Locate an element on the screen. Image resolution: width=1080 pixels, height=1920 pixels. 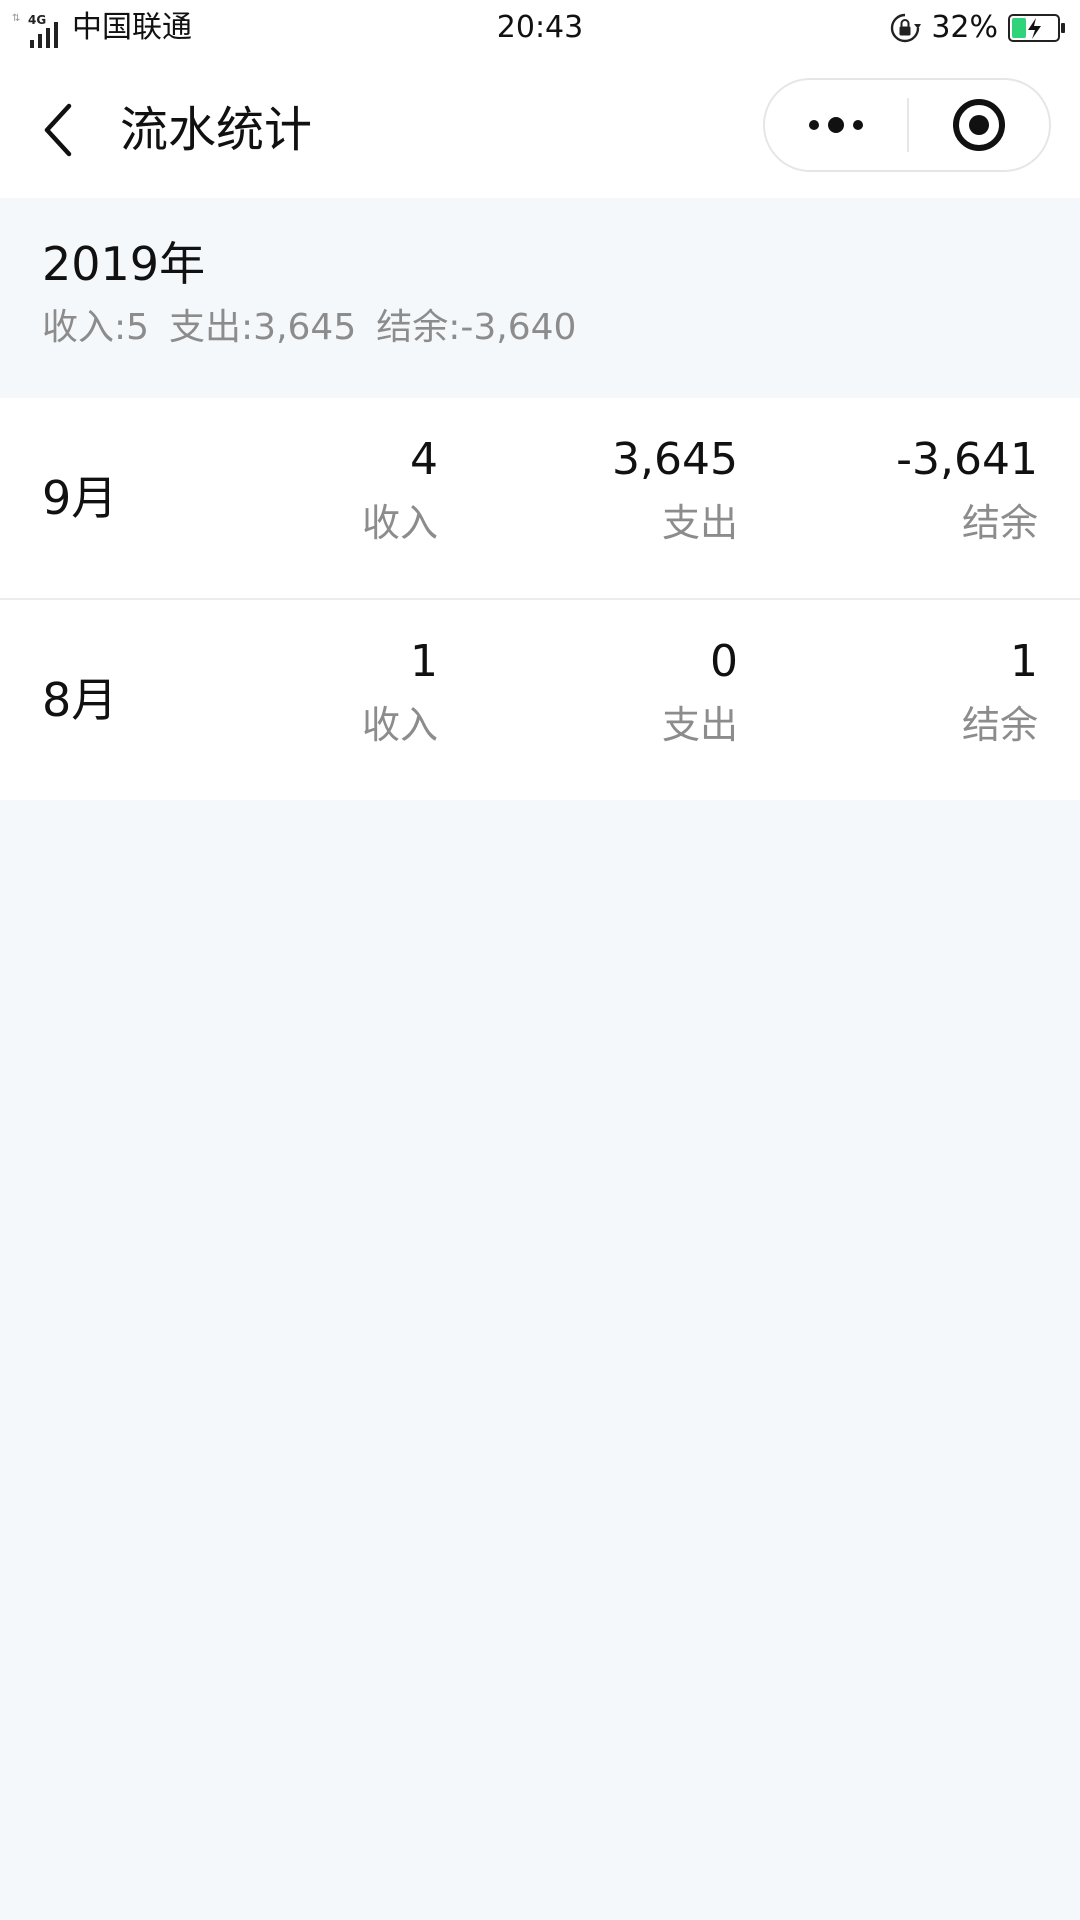
back-button is located at coordinates (58, 130).